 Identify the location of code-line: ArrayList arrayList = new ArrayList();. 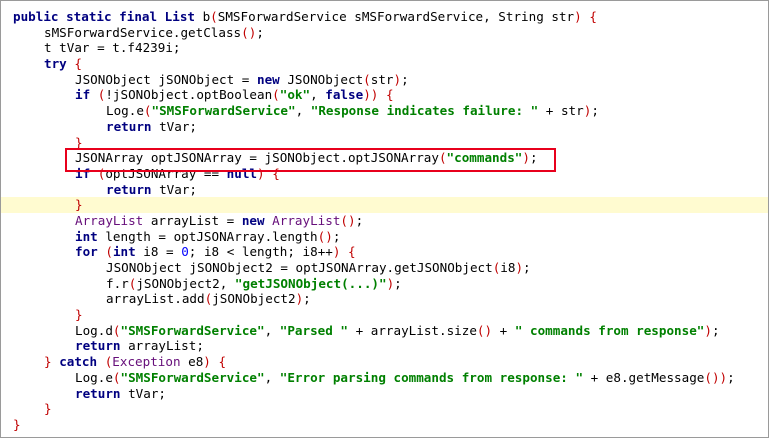
(384, 221).